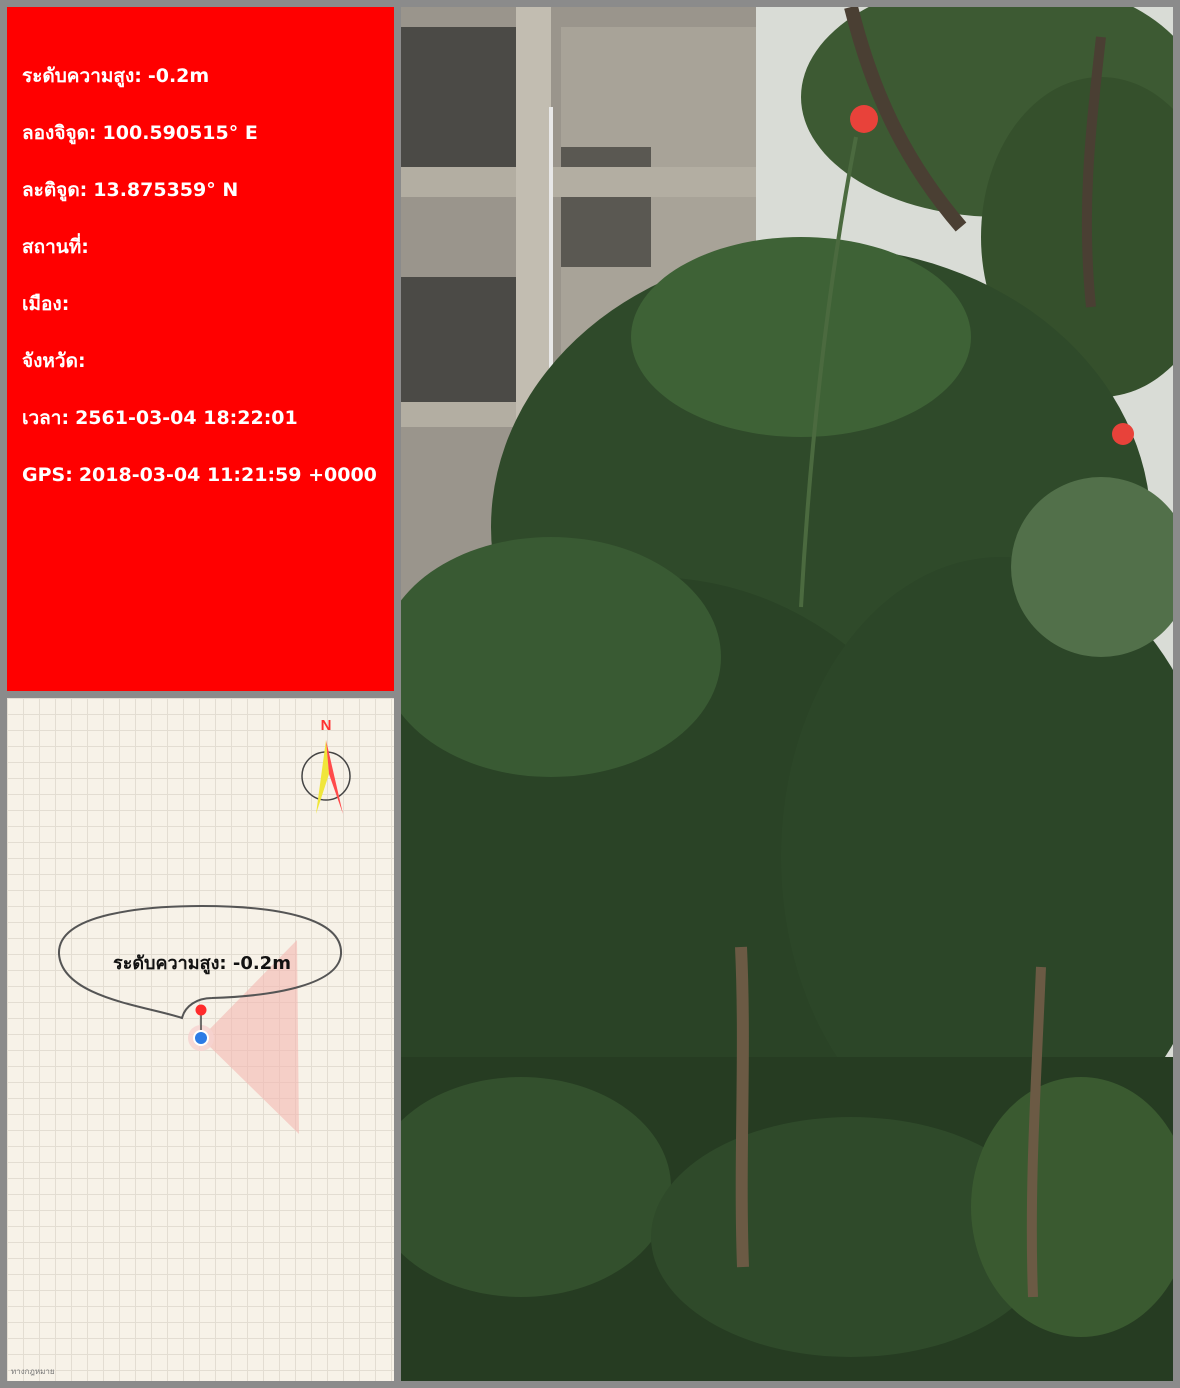 The image size is (1180, 1388). What do you see at coordinates (208, 434) in the screenshot?
I see `time-row: เวลา: 2561-03-04 18:22:01` at bounding box center [208, 434].